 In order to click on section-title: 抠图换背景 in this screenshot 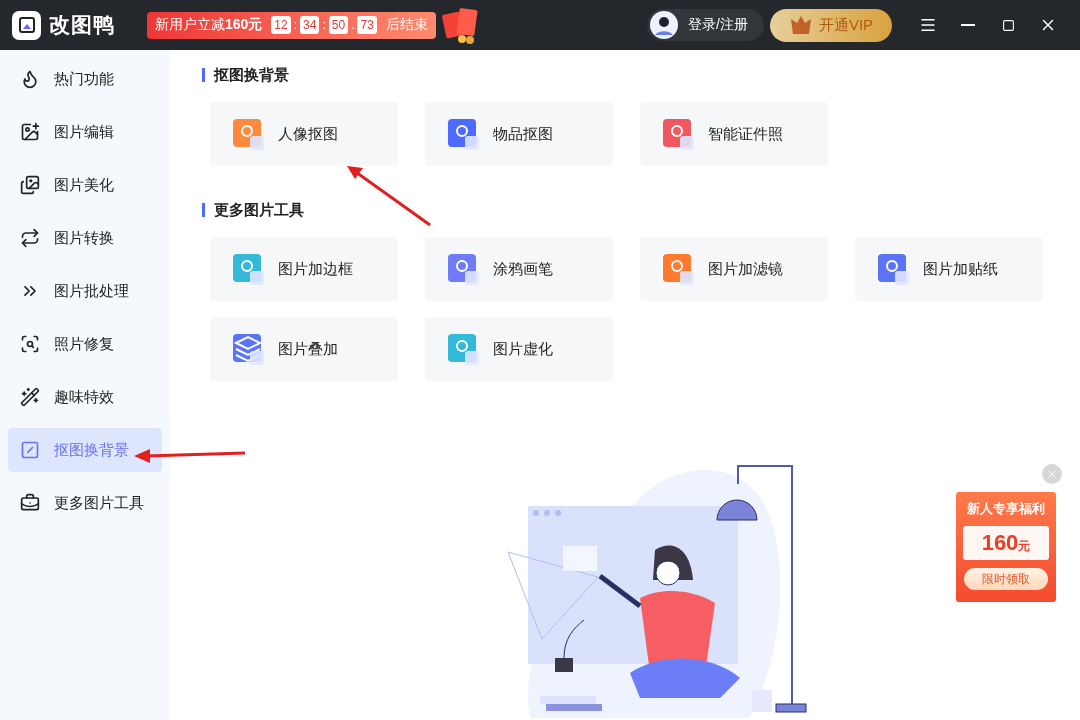, I will do `click(641, 75)`.